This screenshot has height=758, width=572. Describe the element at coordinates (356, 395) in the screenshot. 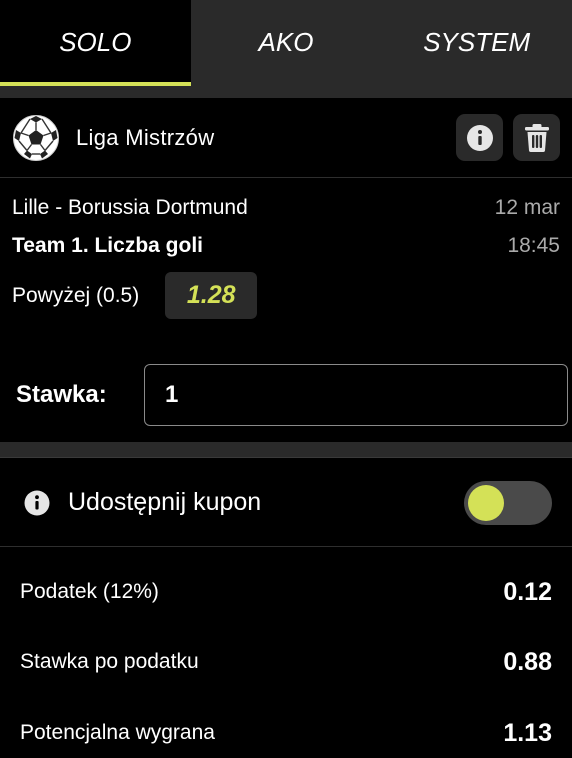

I see `stake-input` at that location.